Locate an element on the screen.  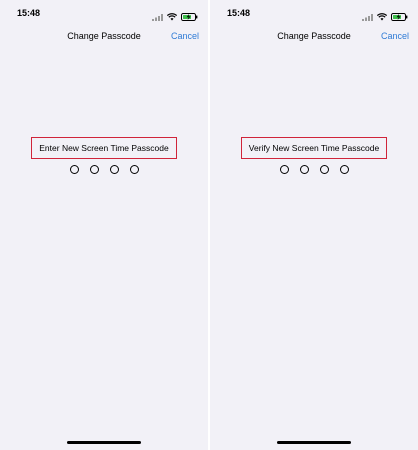
passcode-prompt: Verify New Screen Time Passcode is located at coordinates (314, 148).